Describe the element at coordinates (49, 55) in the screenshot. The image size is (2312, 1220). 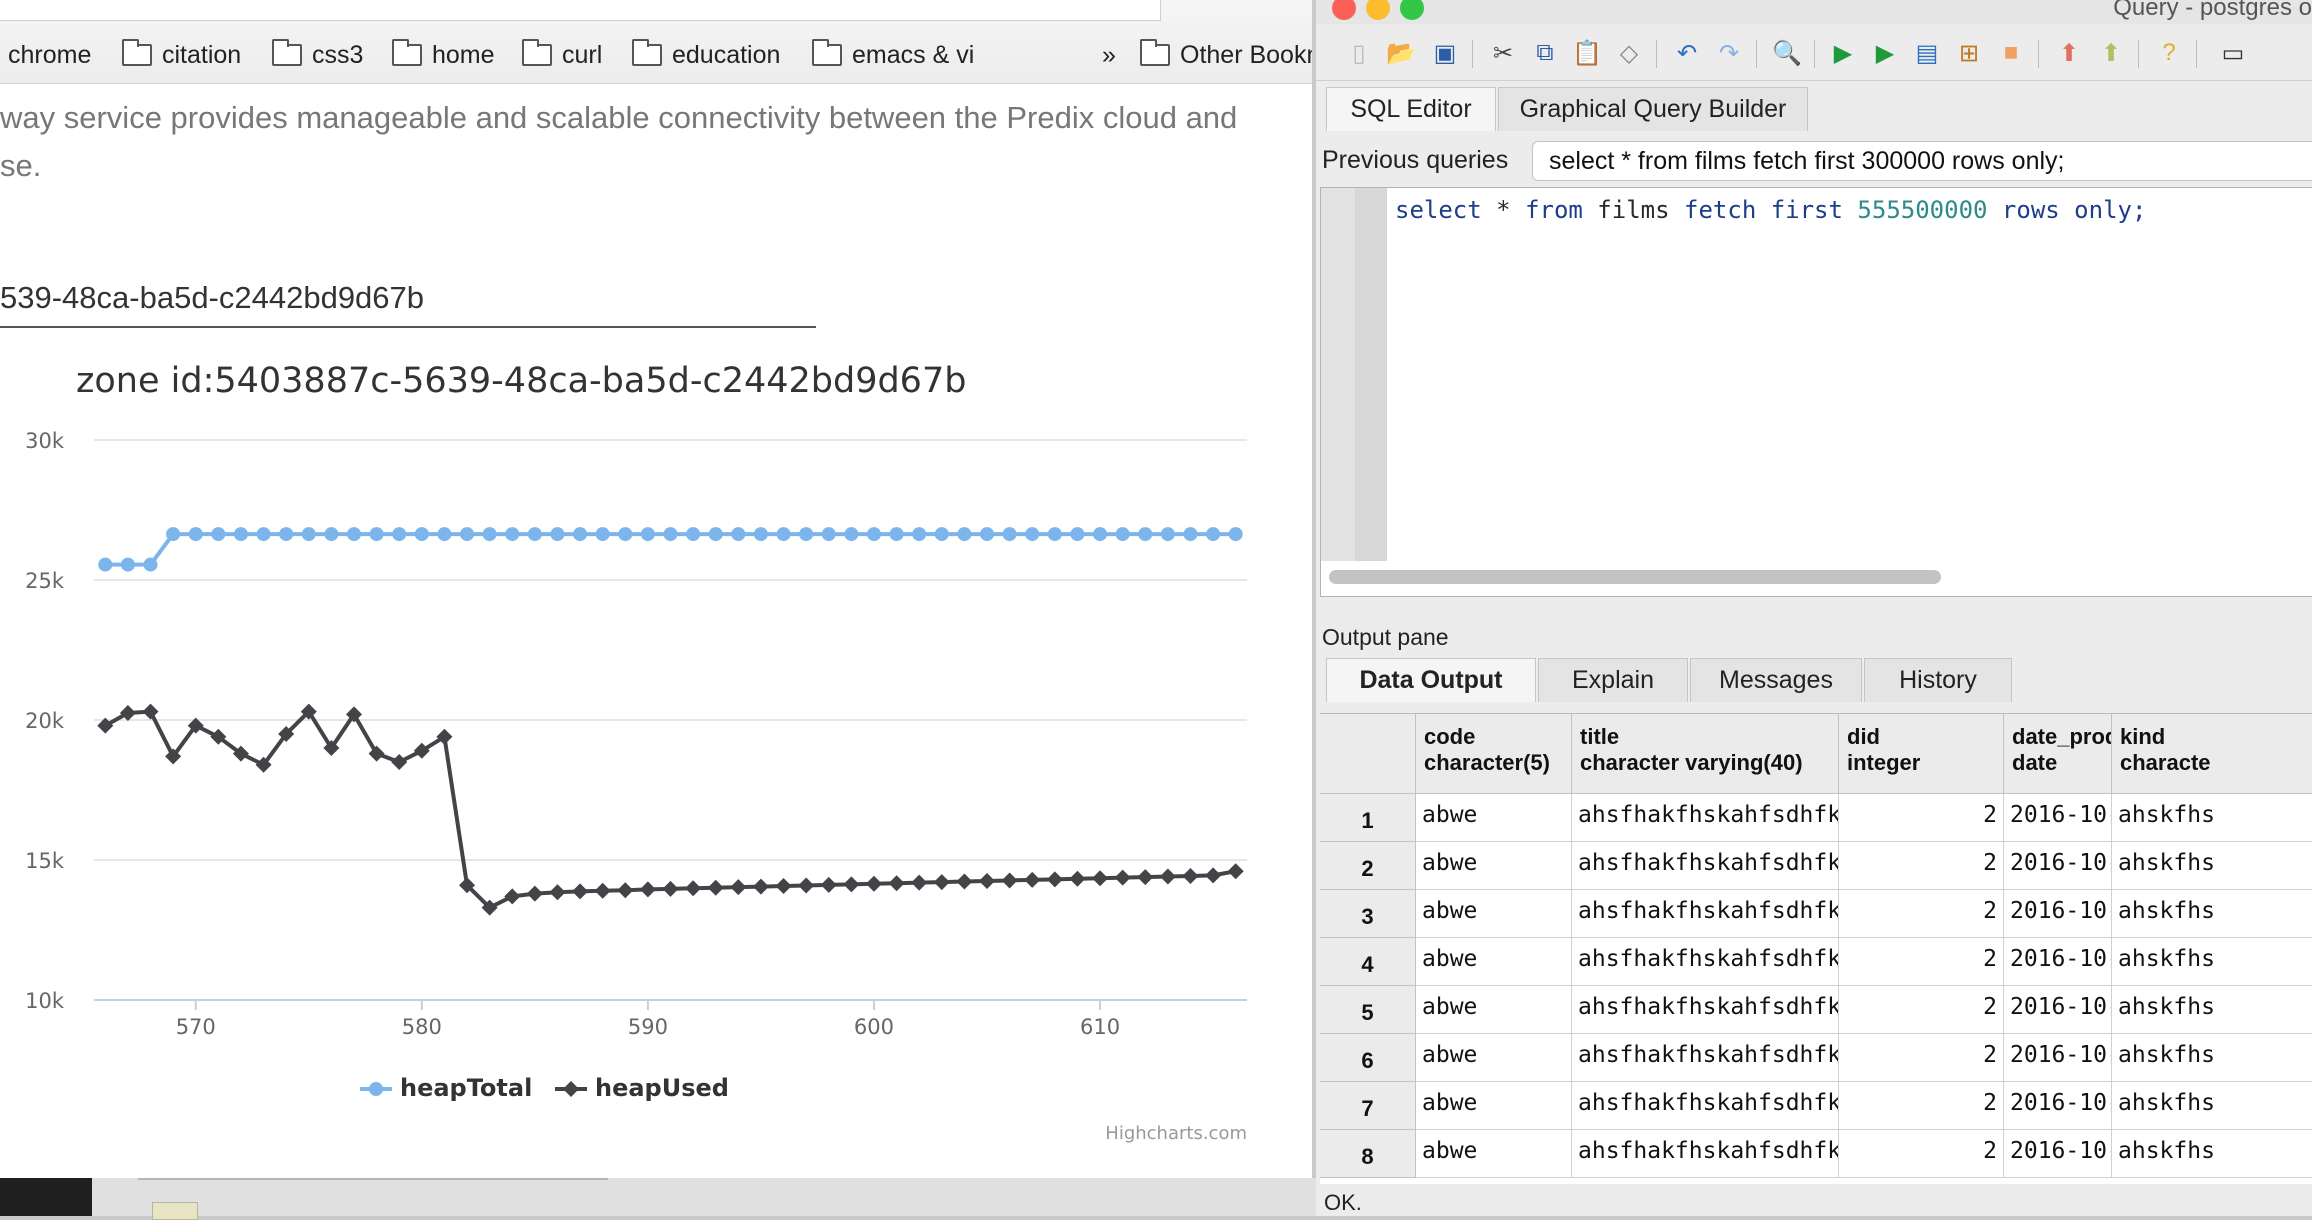
I see `bookmark-chrome: chrome` at that location.